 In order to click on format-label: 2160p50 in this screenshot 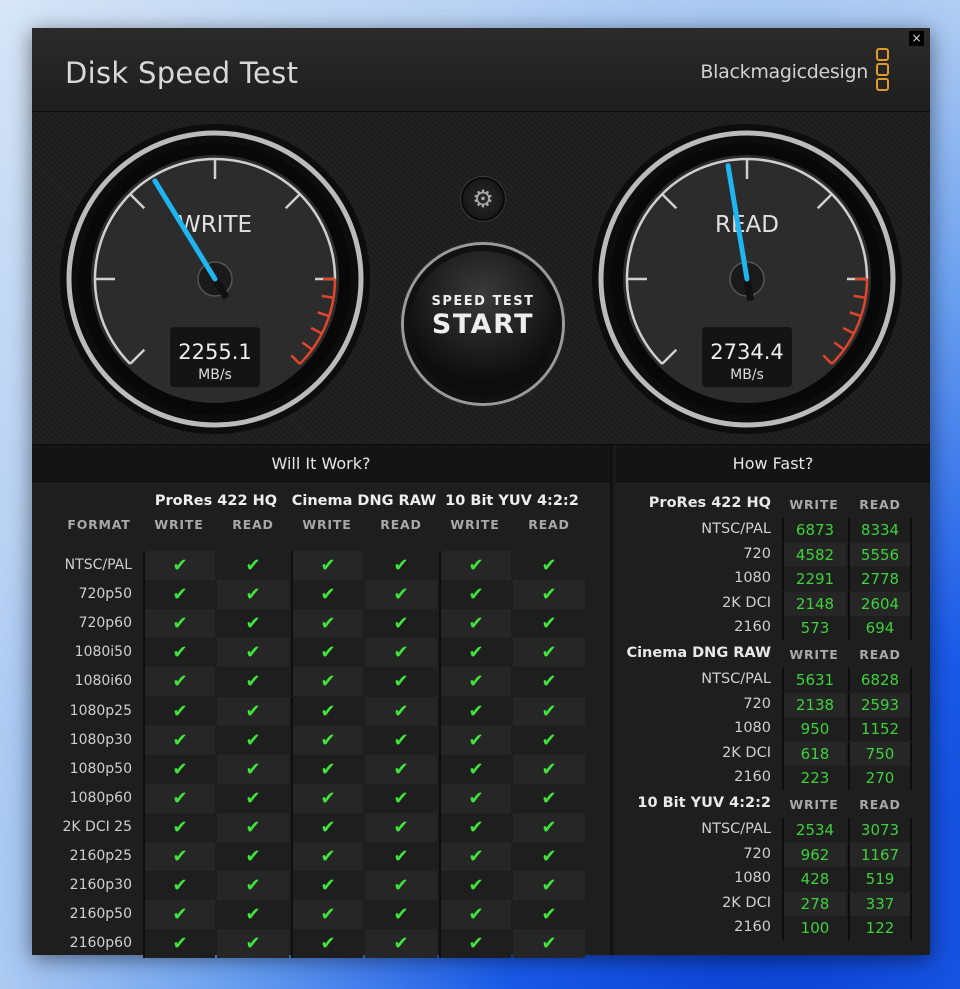, I will do `click(100, 914)`.